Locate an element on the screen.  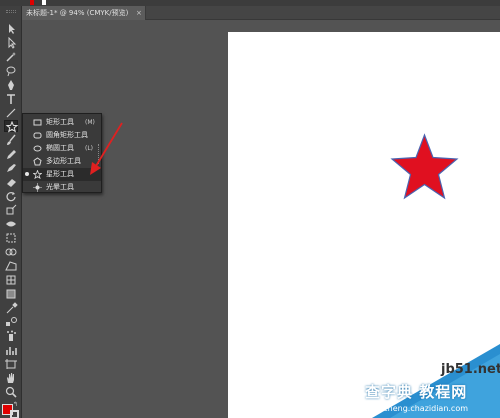
column-graph-tool-icon is located at coordinates (11, 350).